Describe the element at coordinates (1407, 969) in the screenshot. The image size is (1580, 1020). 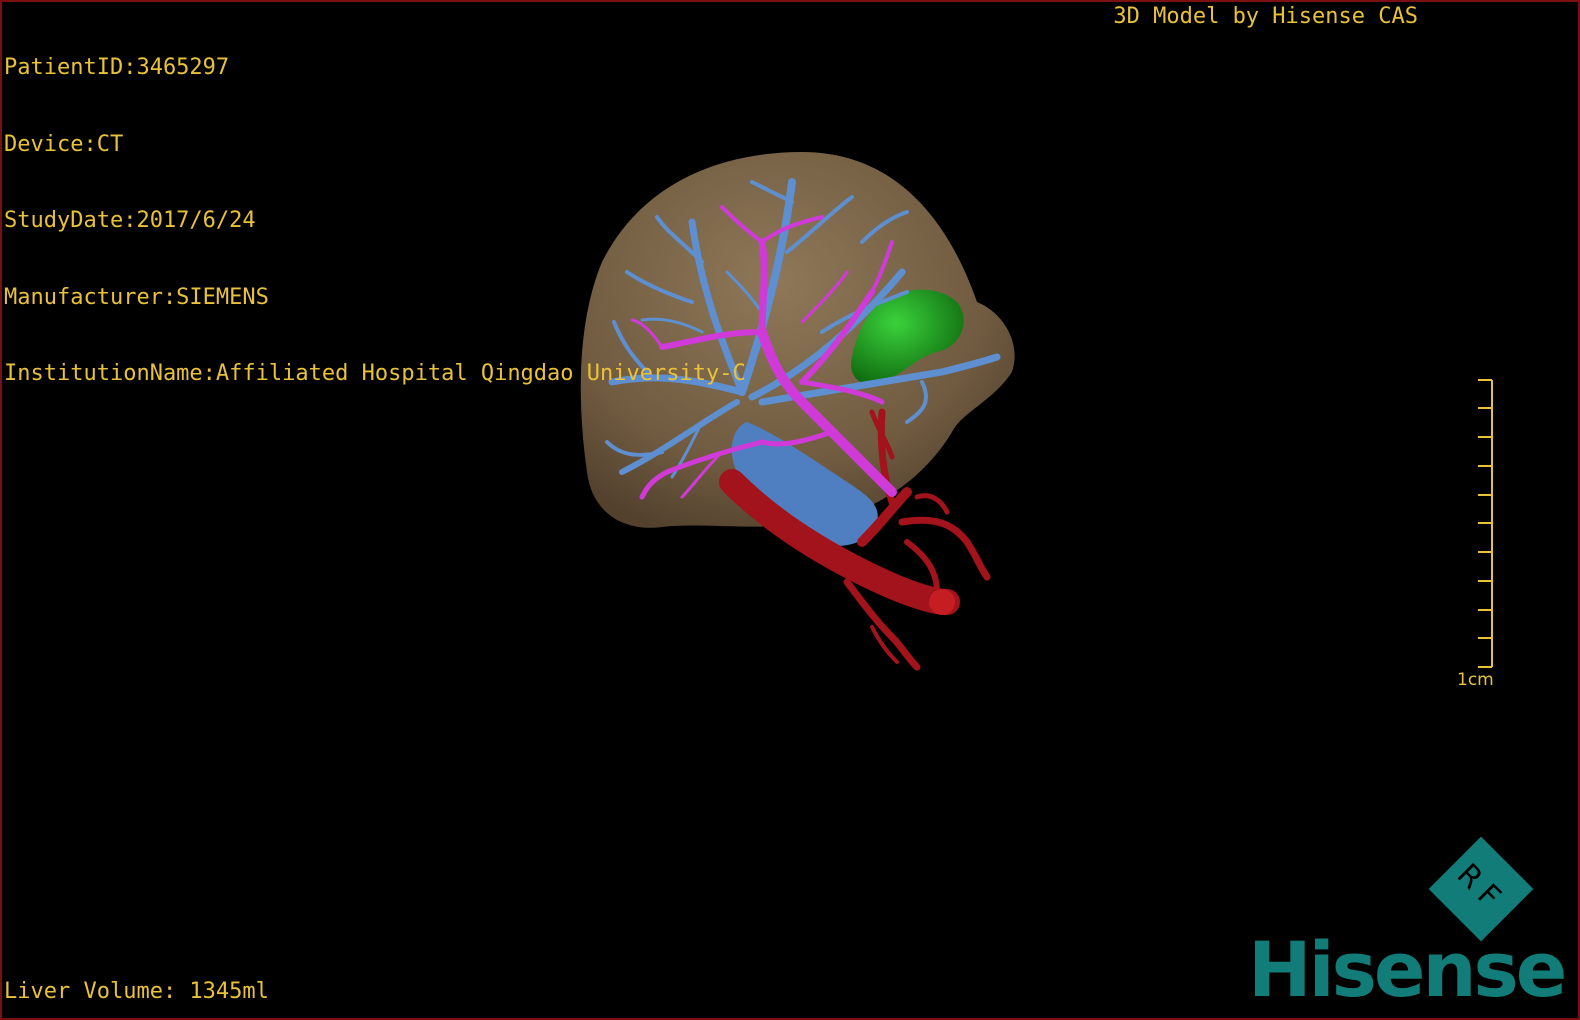
I see `hisense-logo: Hisense` at that location.